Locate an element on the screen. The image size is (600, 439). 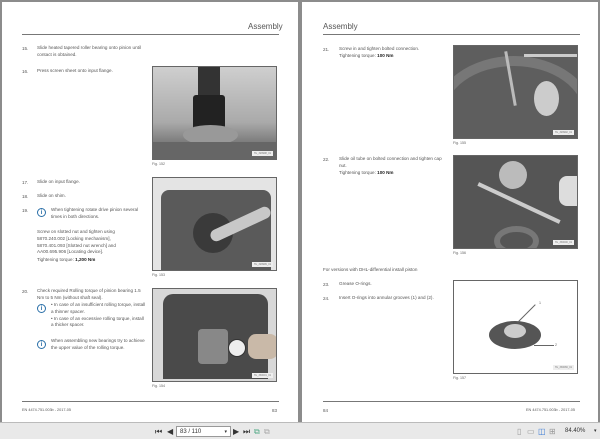
continuous-view-icon: ▭ is located at coordinates (531, 431).